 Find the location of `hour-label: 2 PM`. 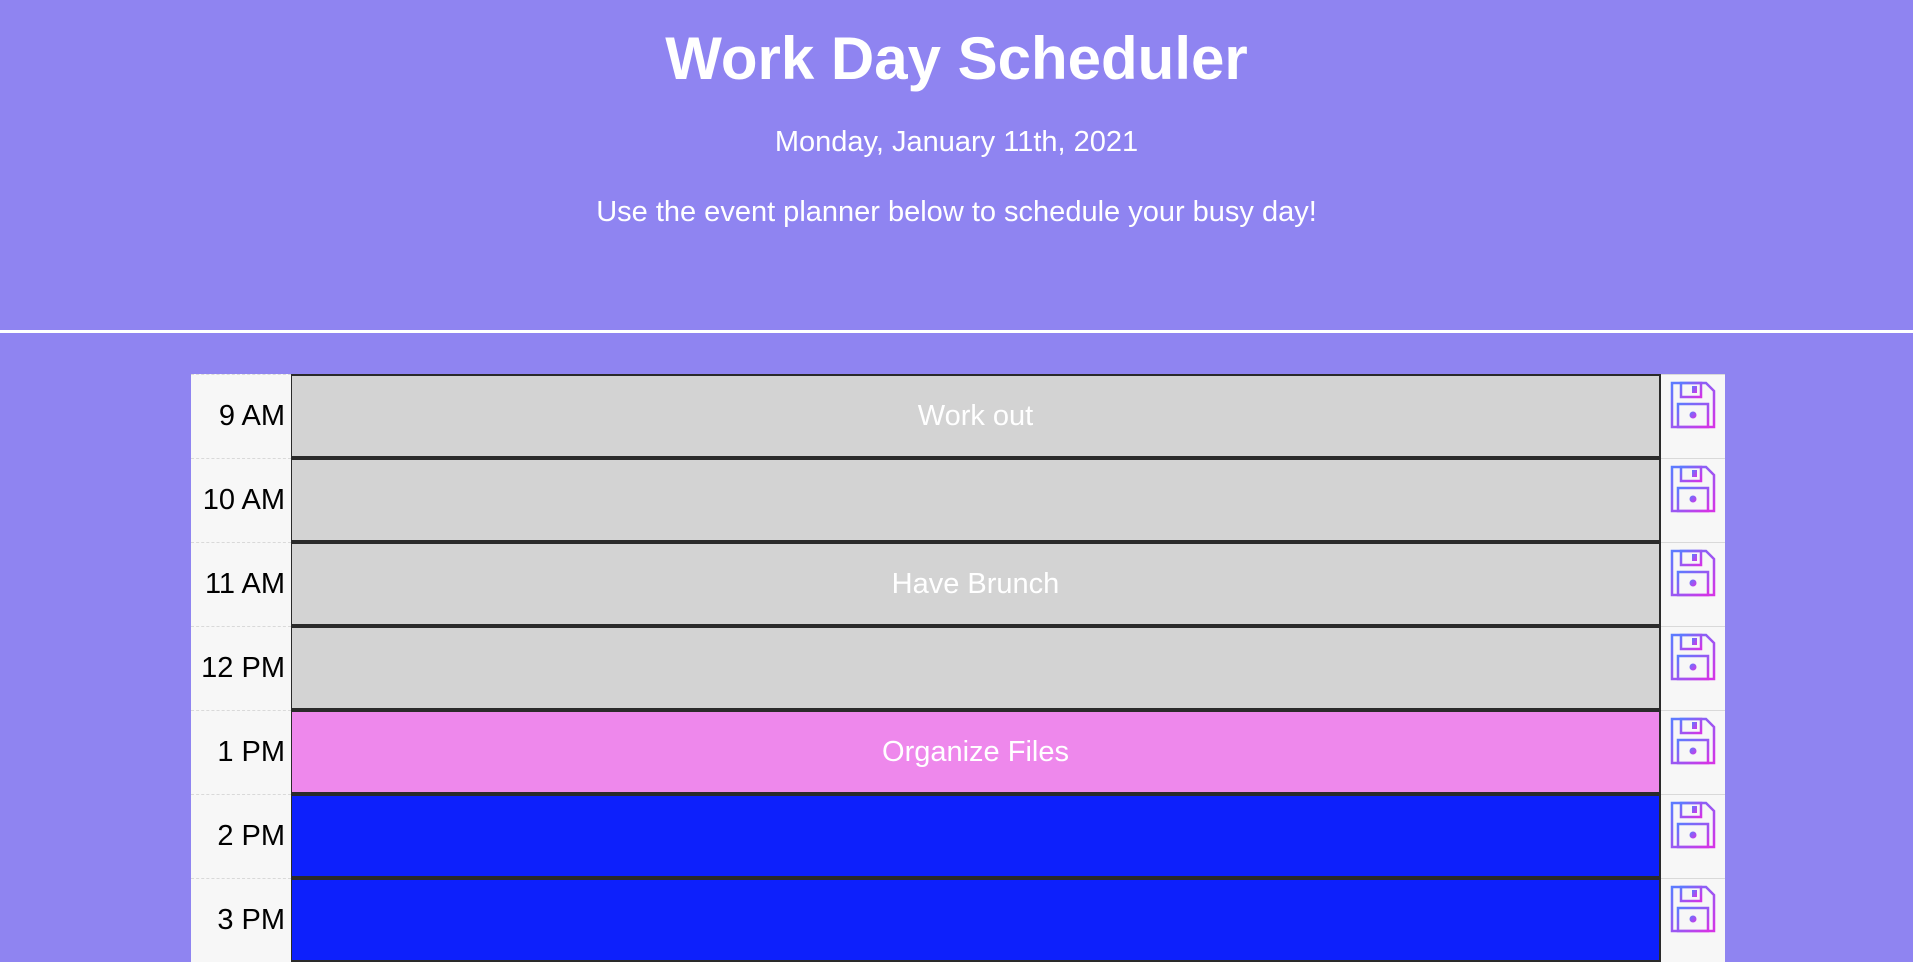

hour-label: 2 PM is located at coordinates (241, 836).